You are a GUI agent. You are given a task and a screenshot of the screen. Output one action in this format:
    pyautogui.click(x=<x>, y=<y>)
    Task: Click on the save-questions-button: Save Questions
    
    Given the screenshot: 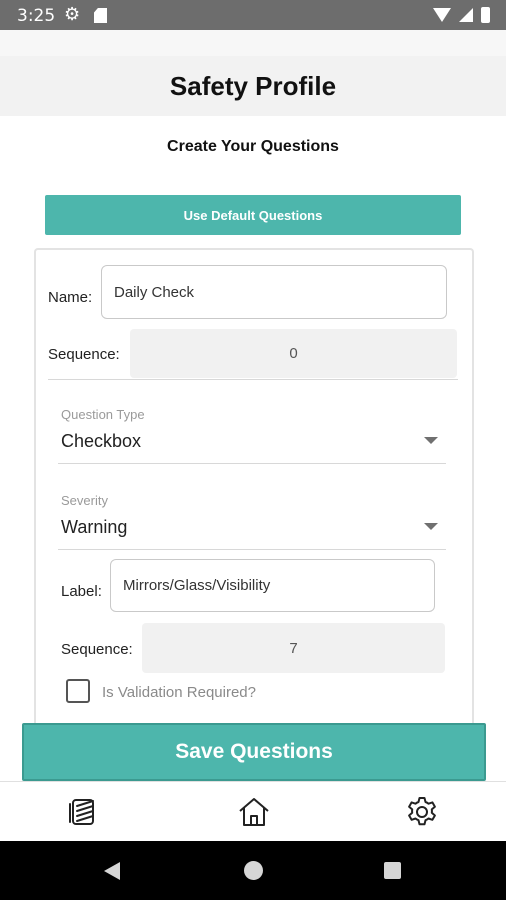 What is the action you would take?
    pyautogui.click(x=254, y=752)
    